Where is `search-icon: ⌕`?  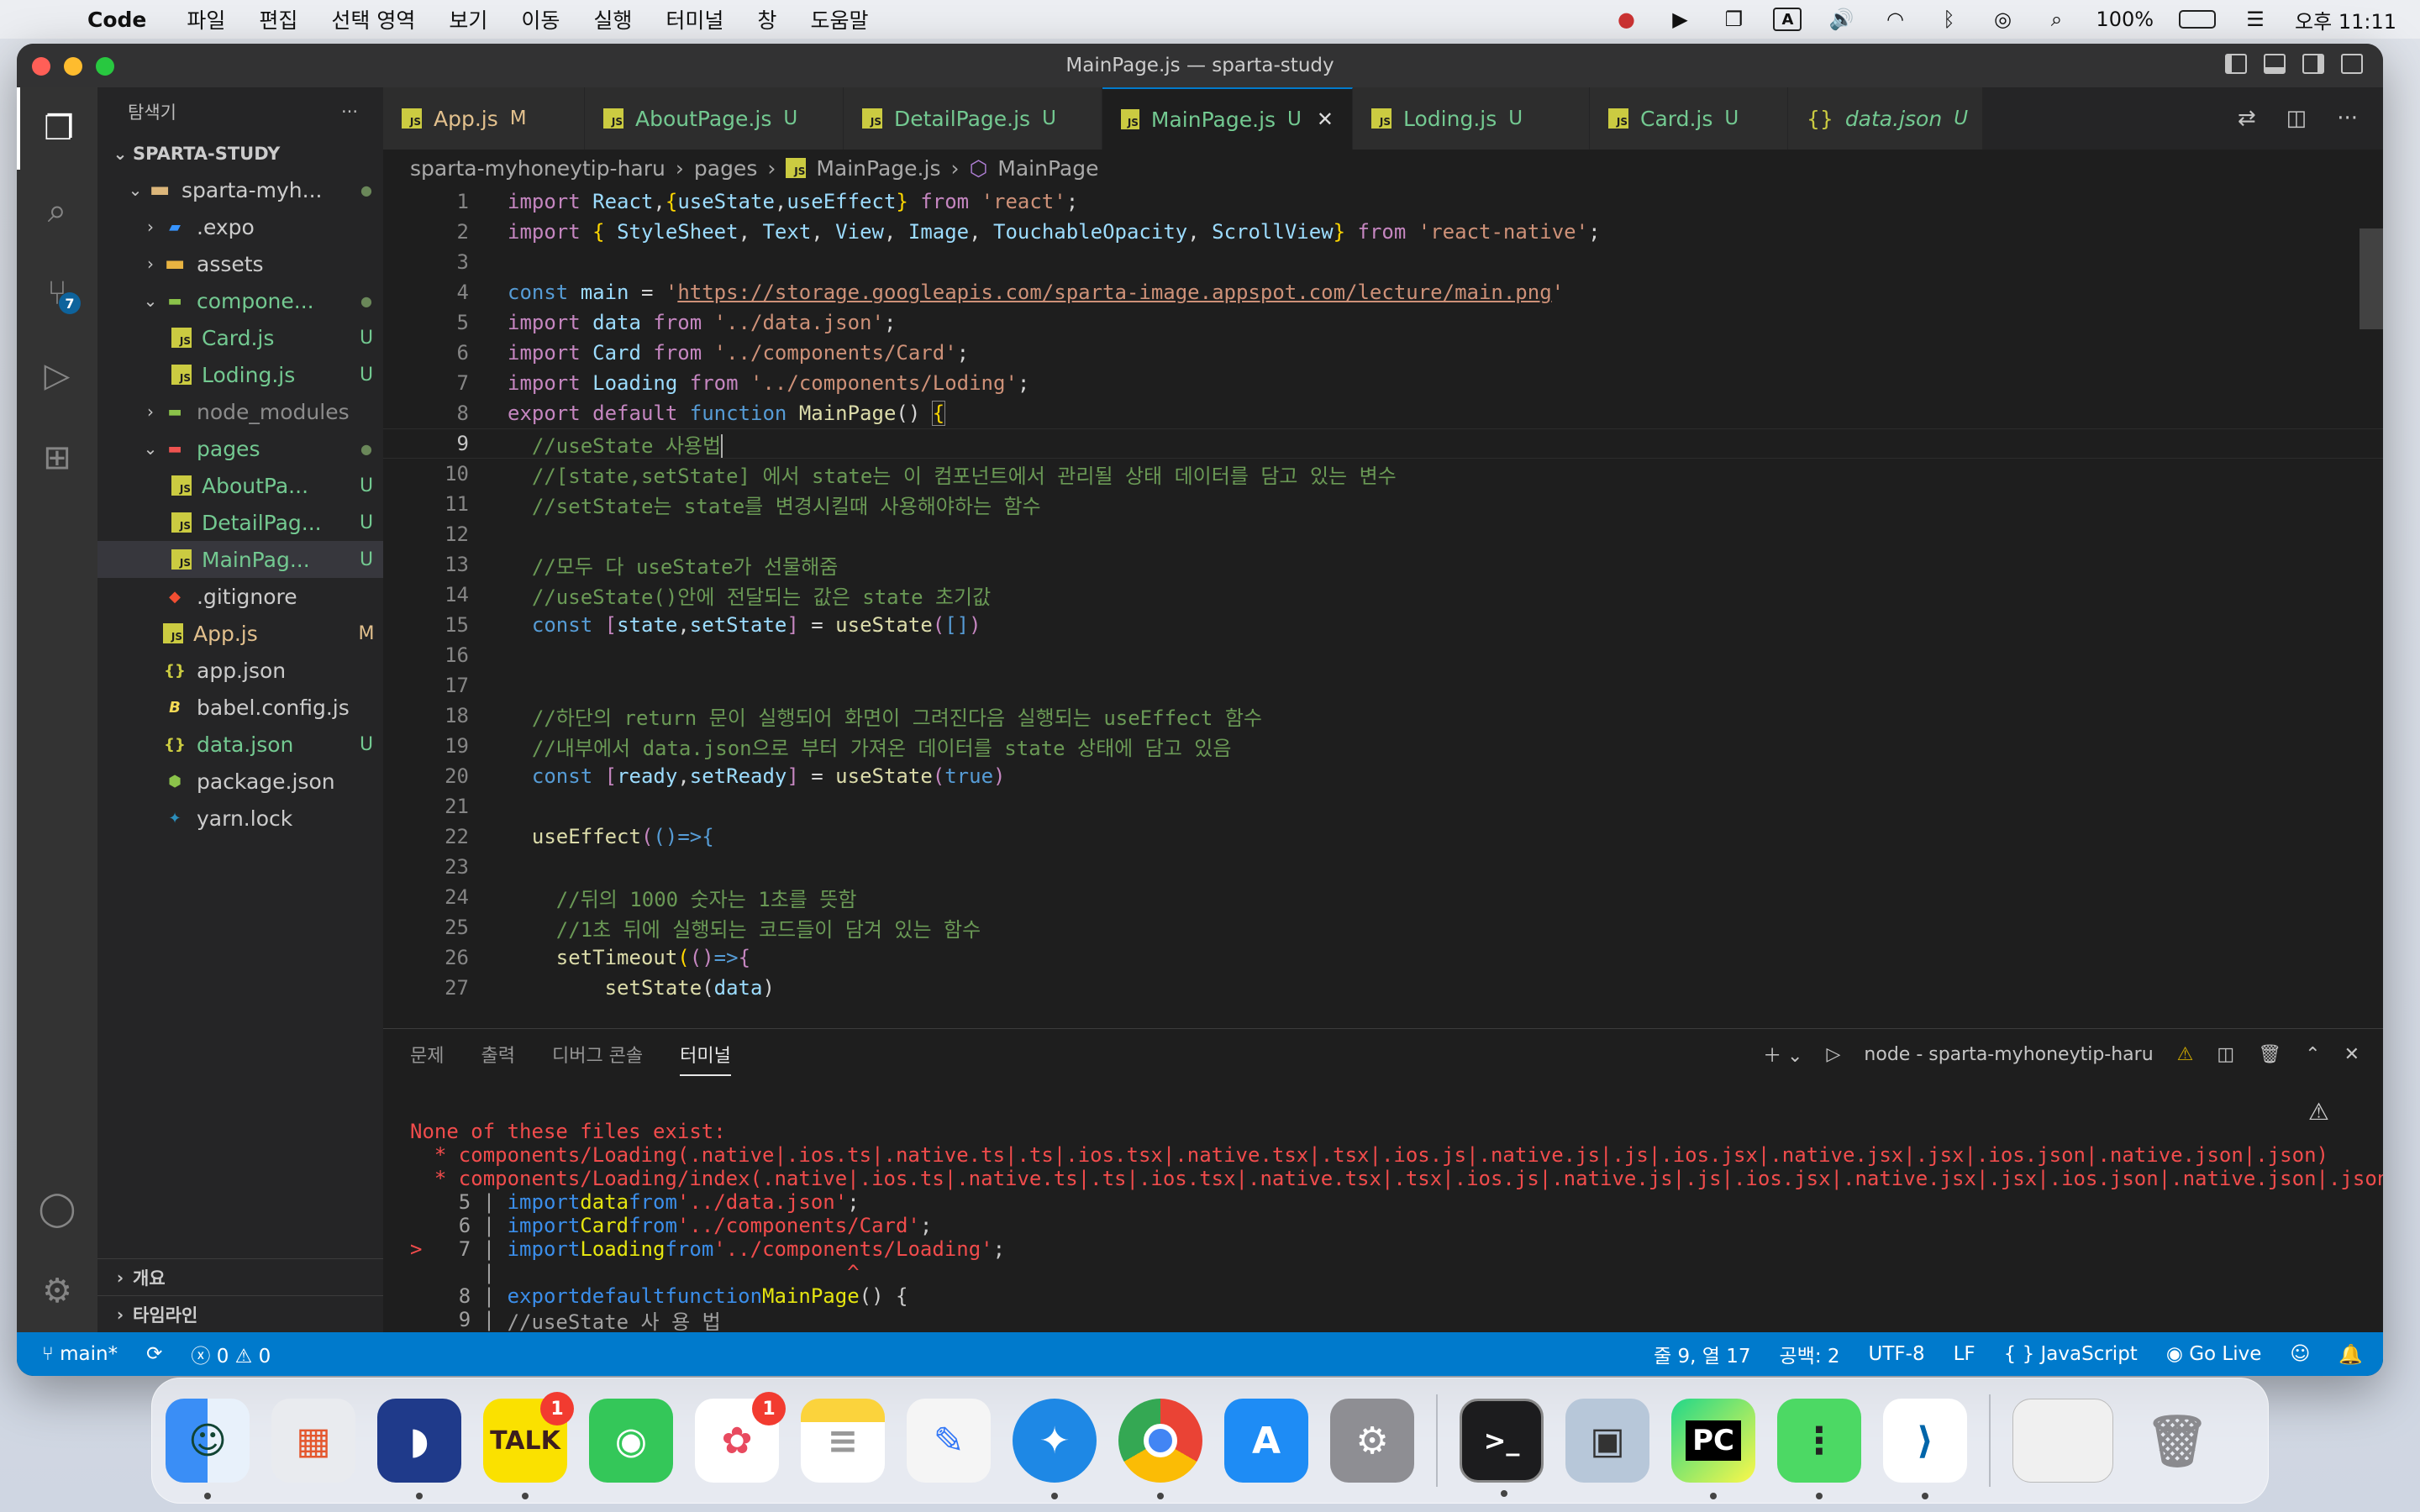 search-icon: ⌕ is located at coordinates (57, 211).